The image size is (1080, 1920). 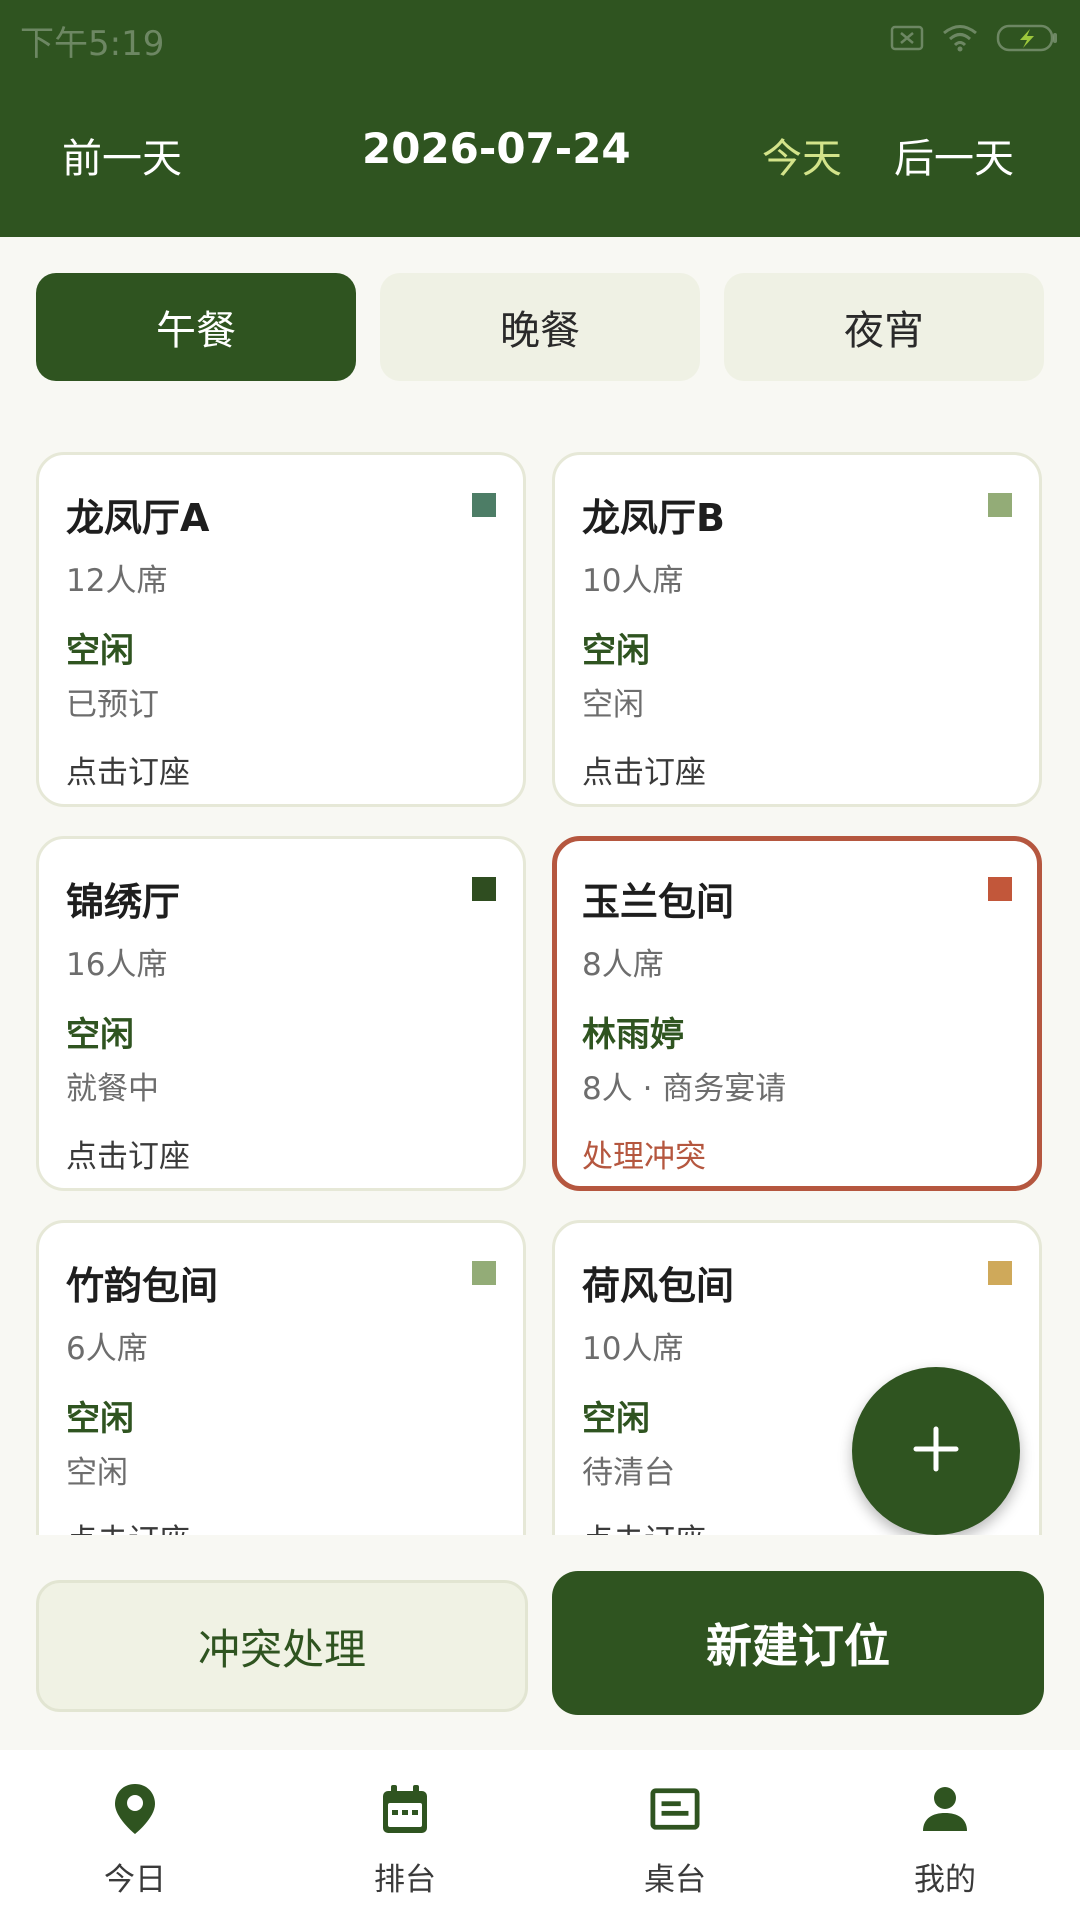 I want to click on next-day-button: 后一天, so click(x=954, y=155).